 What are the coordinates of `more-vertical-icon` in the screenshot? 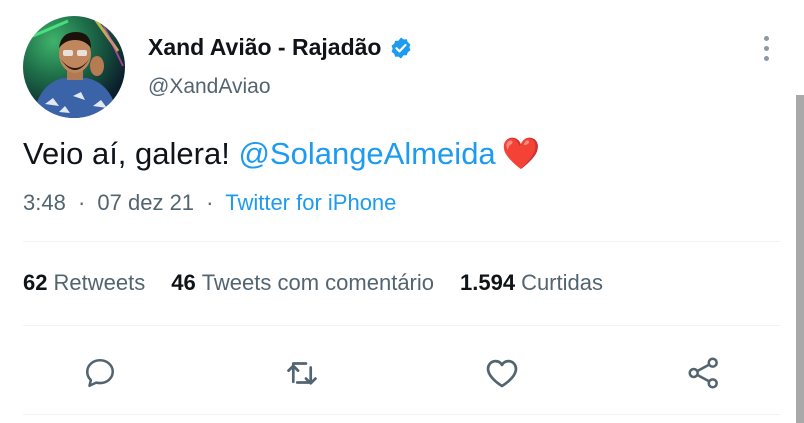 It's located at (766, 48).